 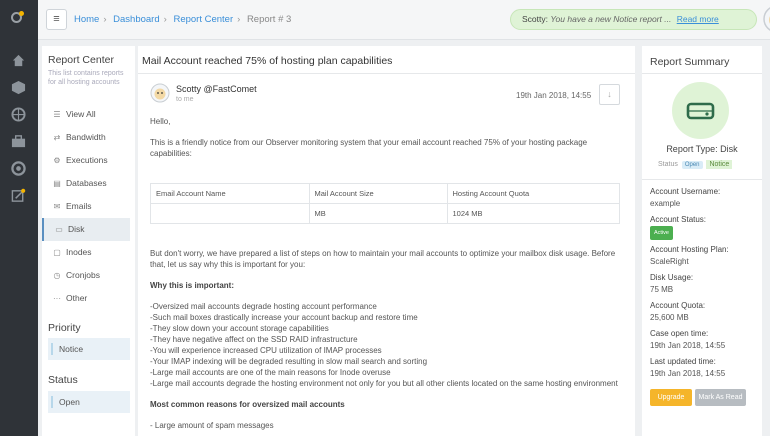 I want to click on astronaut-avatar, so click(x=766, y=20).